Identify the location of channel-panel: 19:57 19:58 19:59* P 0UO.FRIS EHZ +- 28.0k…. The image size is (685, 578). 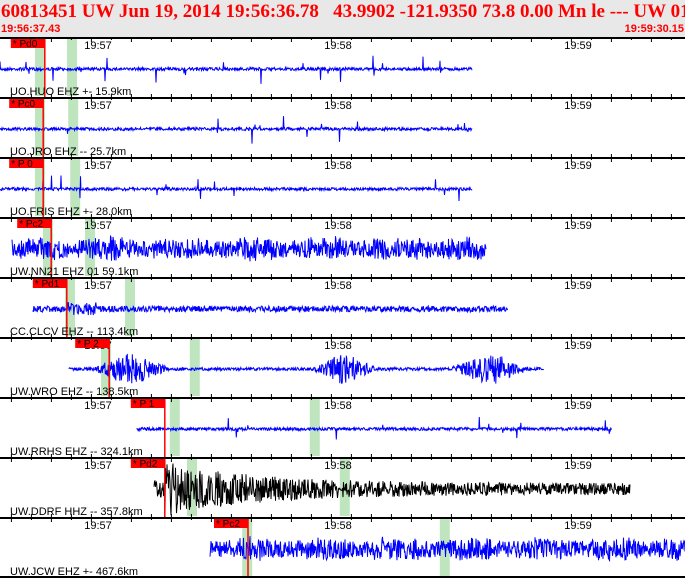
(342, 186).